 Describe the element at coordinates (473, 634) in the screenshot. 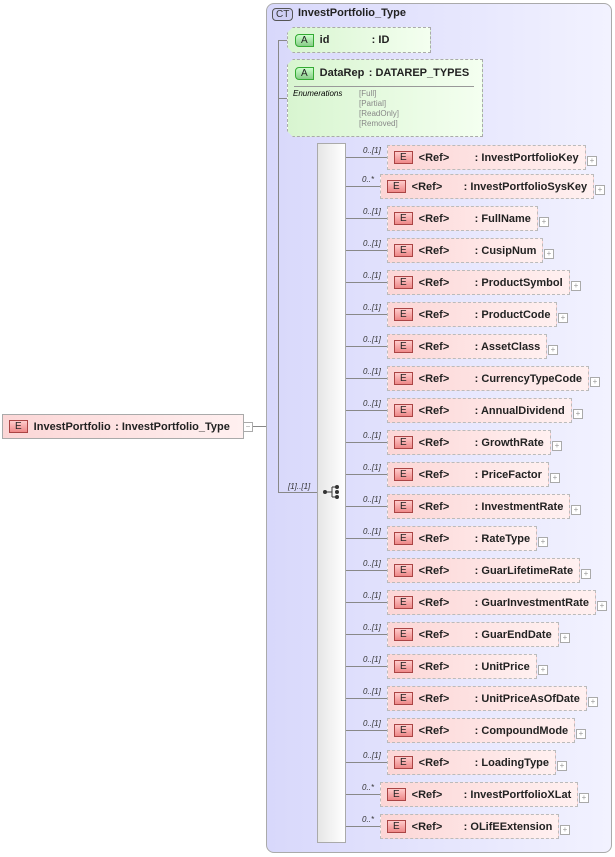

I see `element-ref: E <Ref>: GuarEndDate` at that location.